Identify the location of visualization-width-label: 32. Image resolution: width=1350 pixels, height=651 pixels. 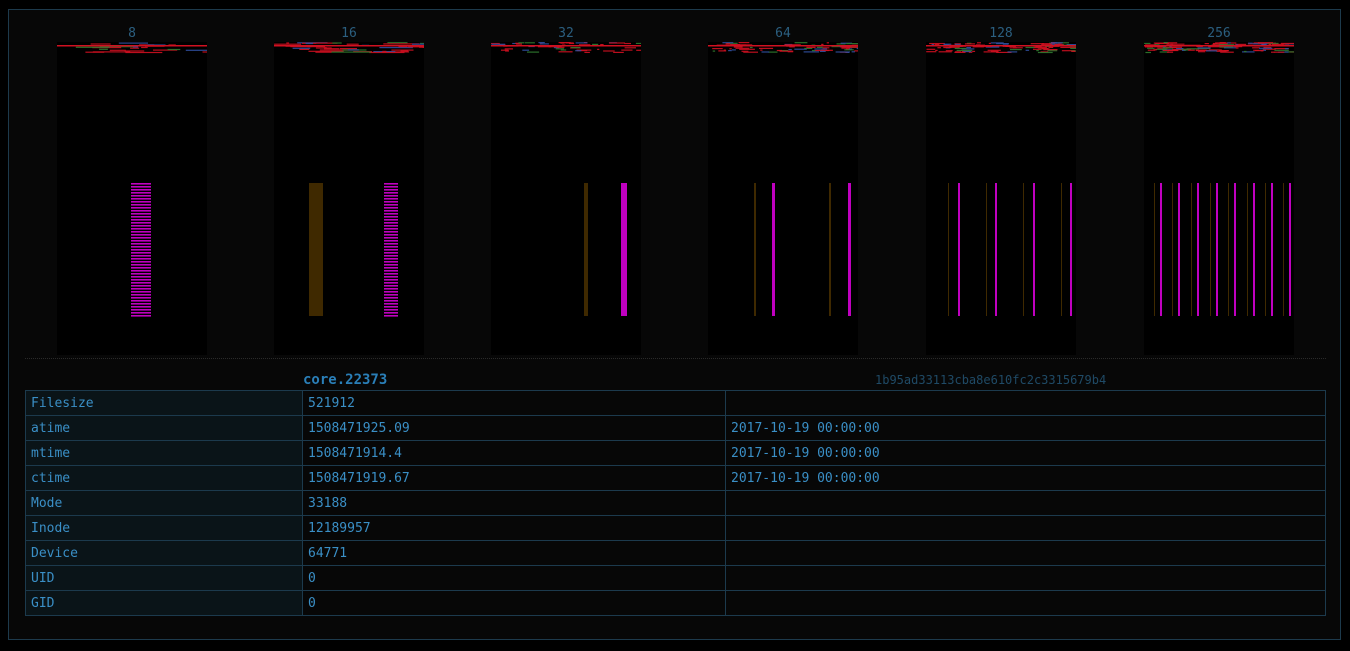
(566, 33).